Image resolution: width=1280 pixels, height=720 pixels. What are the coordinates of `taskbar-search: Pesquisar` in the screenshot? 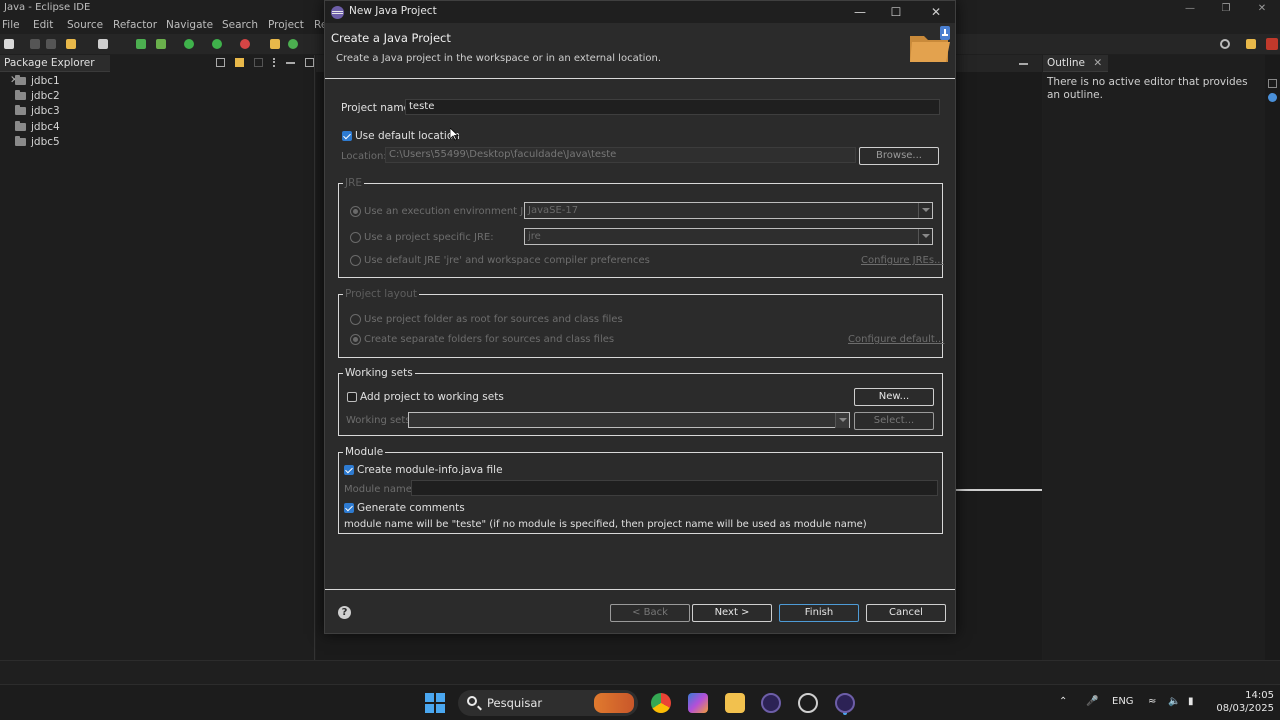 It's located at (548, 703).